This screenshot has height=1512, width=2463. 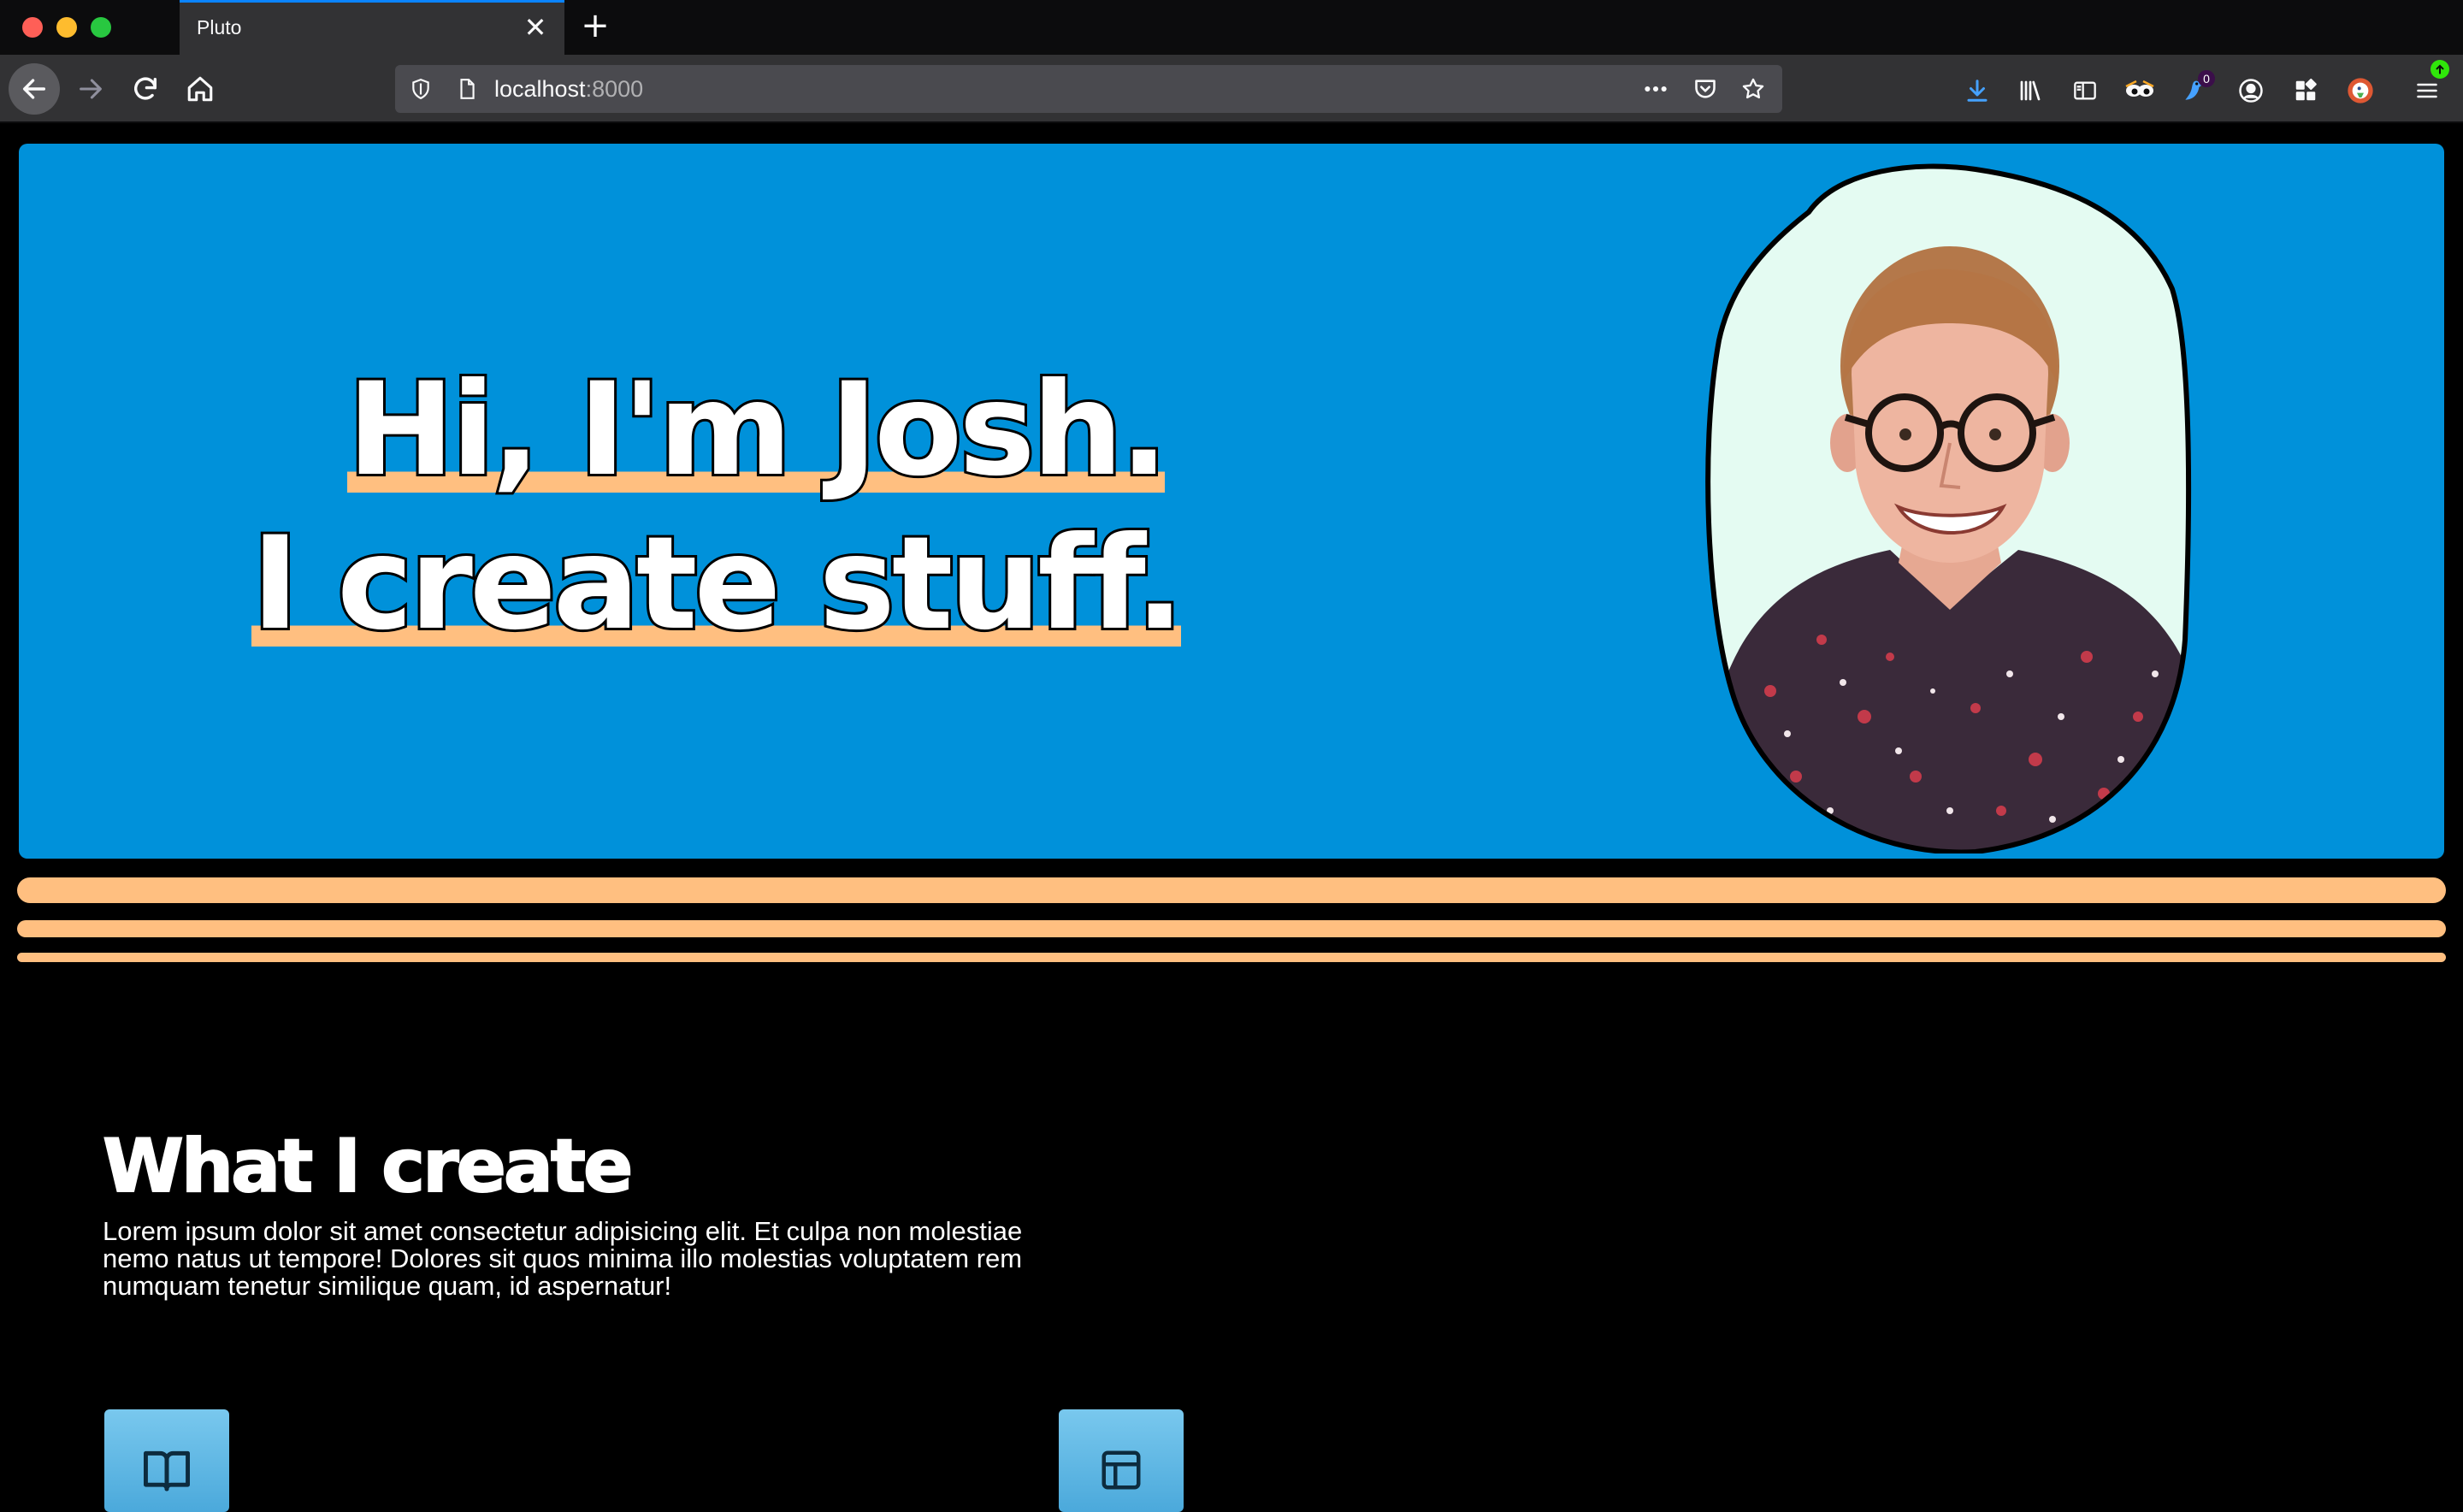 I want to click on library-icon, so click(x=2030, y=90).